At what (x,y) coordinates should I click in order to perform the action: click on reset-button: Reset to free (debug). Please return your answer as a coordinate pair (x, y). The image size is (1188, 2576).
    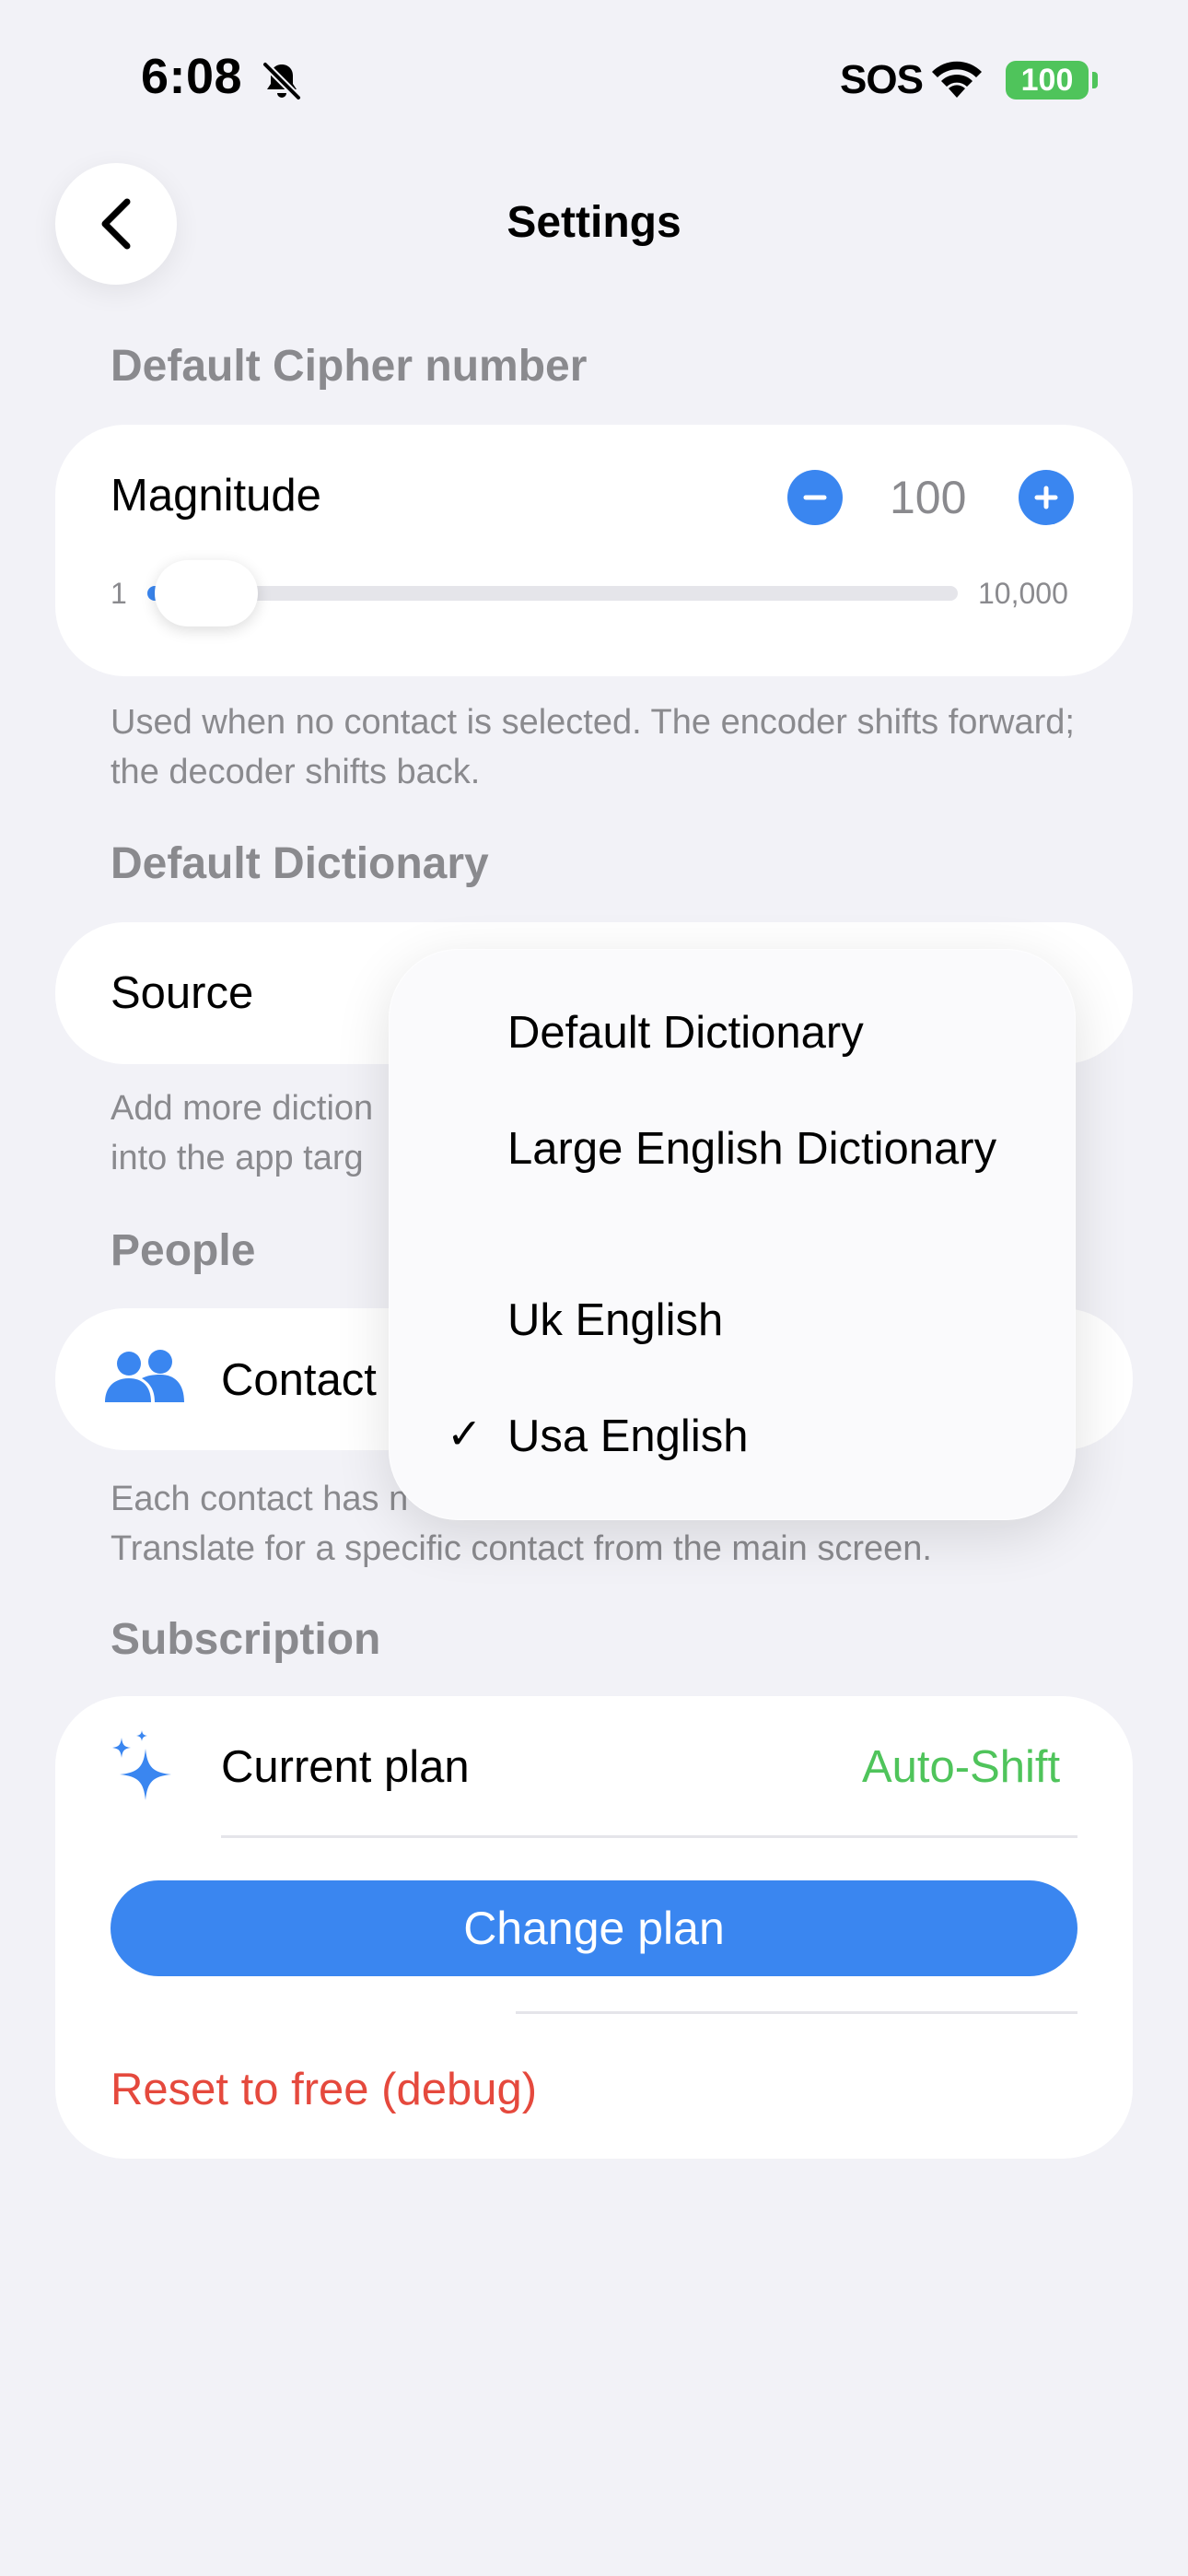
    Looking at the image, I should click on (324, 2089).